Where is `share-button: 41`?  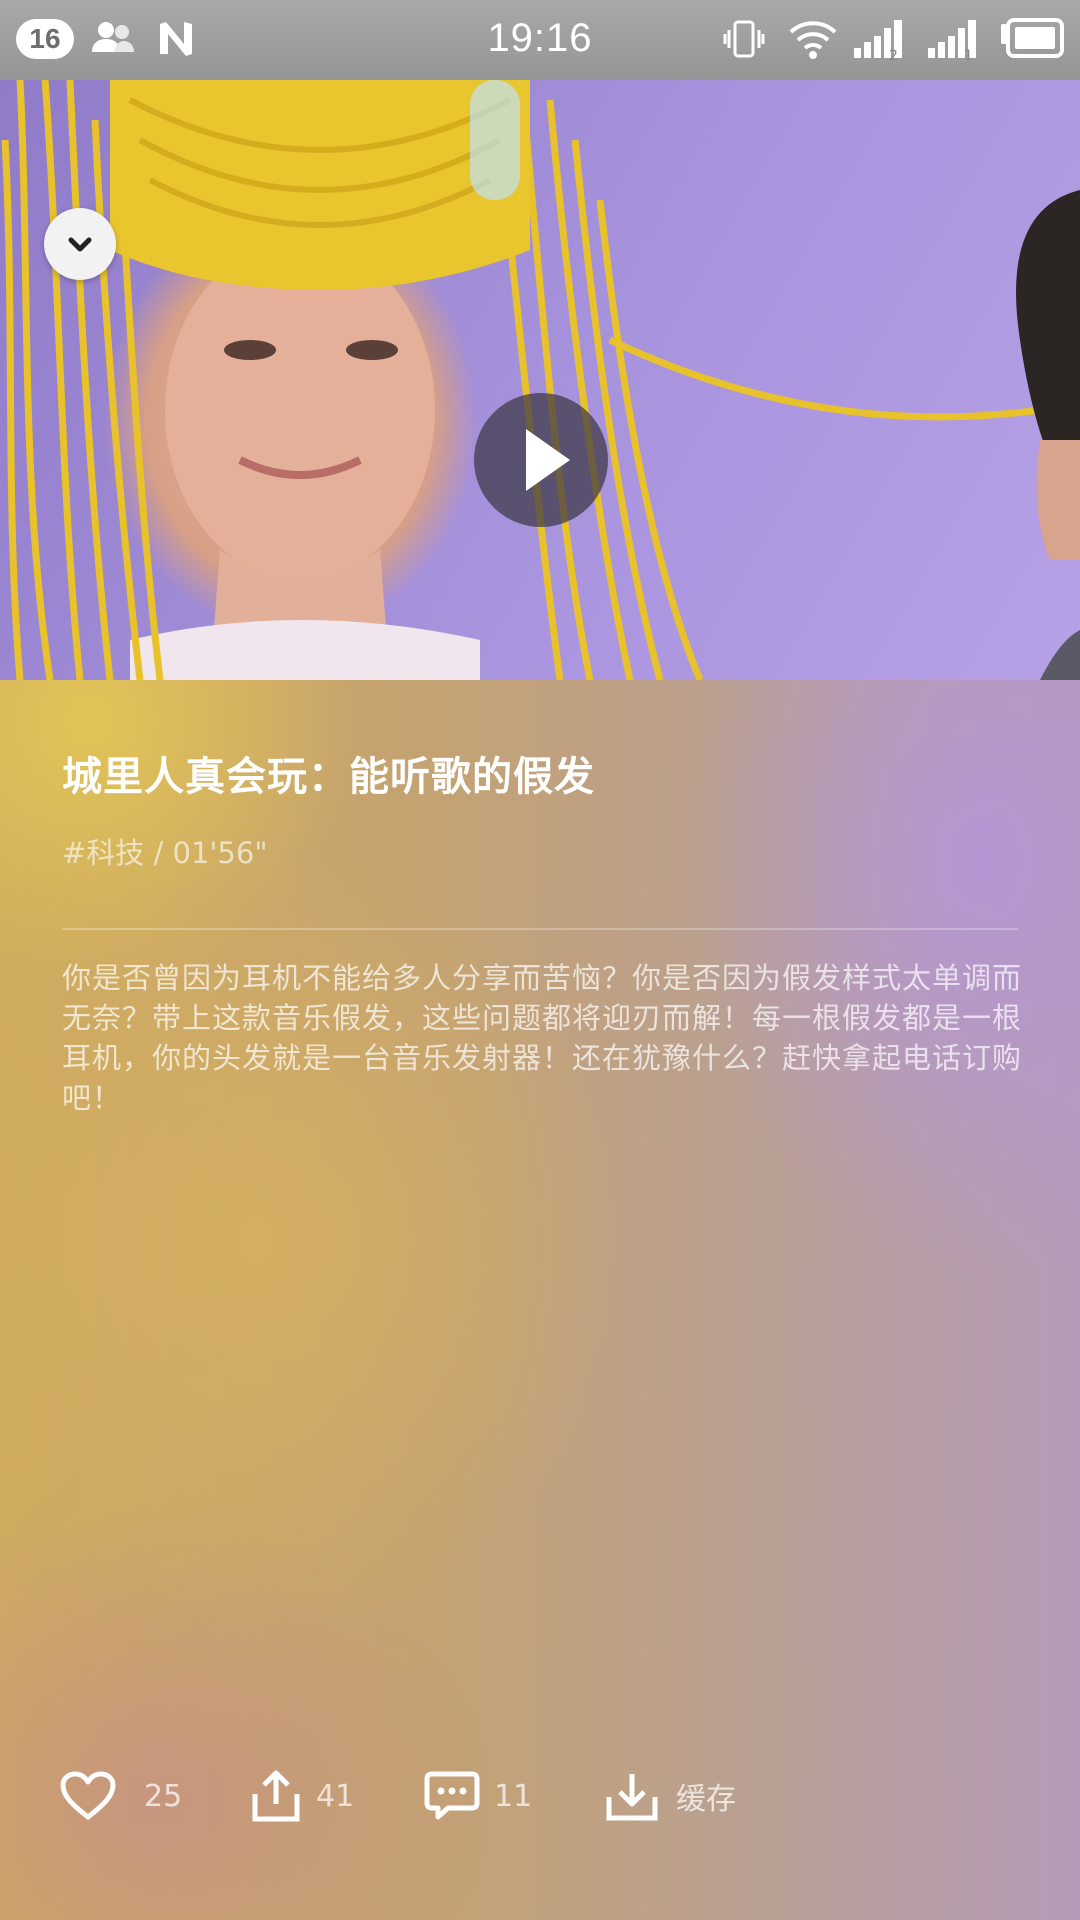 share-button: 41 is located at coordinates (303, 1796).